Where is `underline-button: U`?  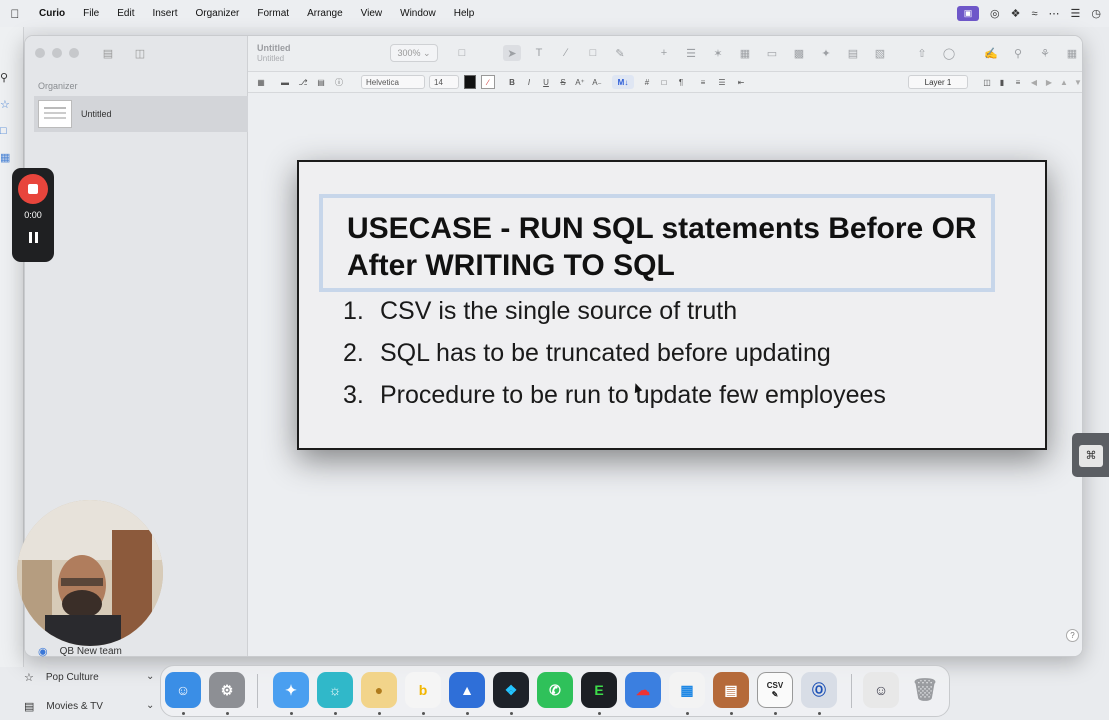 underline-button: U is located at coordinates (546, 82).